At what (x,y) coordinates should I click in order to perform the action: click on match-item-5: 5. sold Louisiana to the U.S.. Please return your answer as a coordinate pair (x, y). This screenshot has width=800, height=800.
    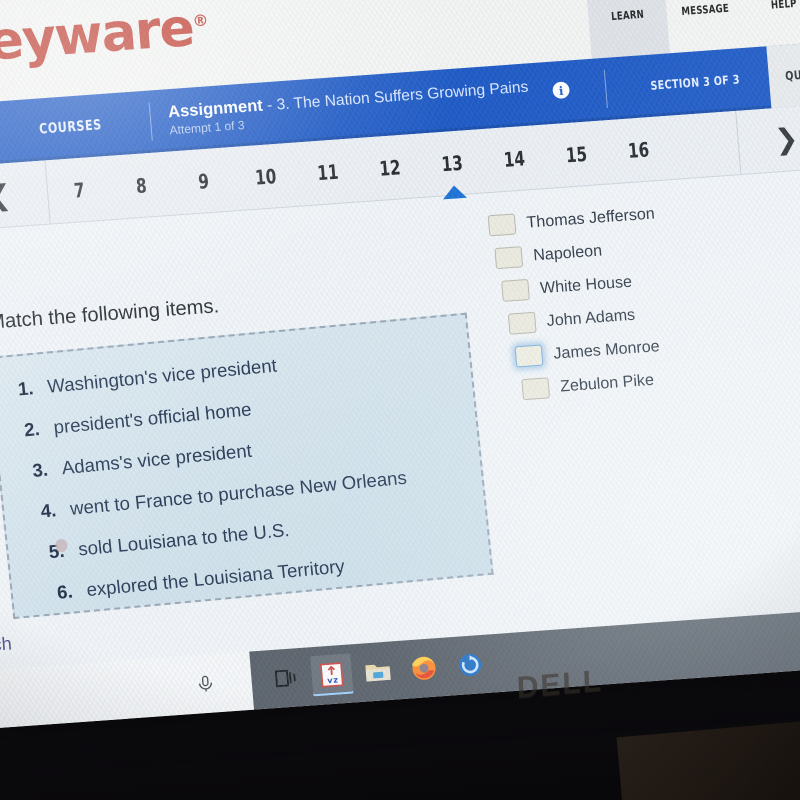
    Looking at the image, I should click on (169, 541).